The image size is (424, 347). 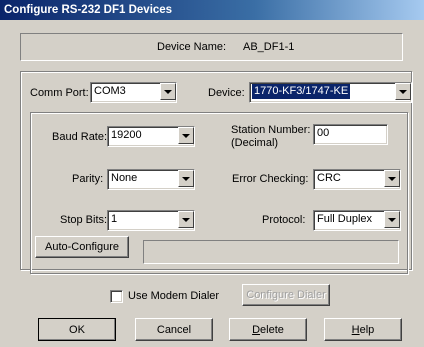 What do you see at coordinates (88, 179) in the screenshot?
I see `parity-label: Parity:` at bounding box center [88, 179].